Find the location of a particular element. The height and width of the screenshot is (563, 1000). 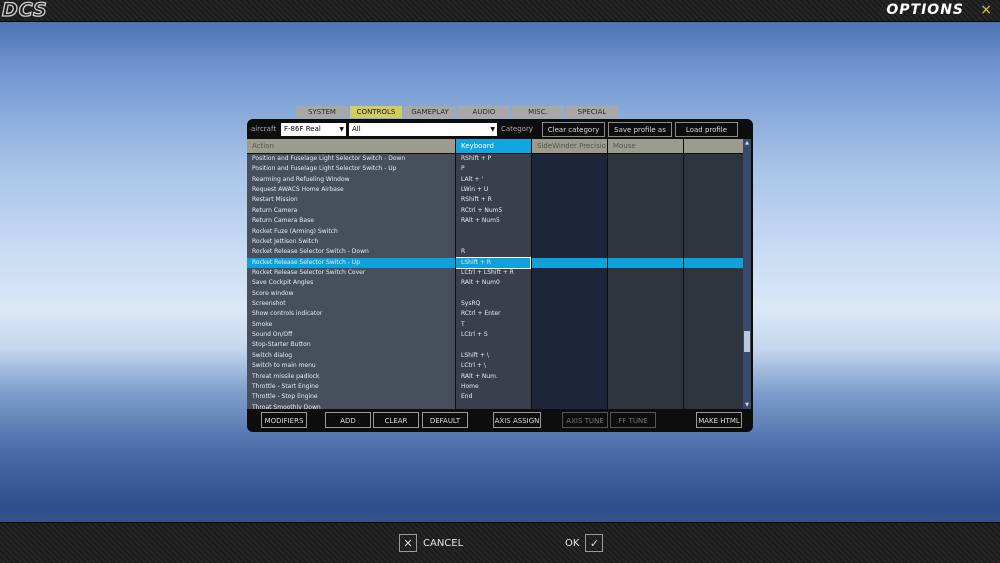

action-cell: Smoke is located at coordinates (262, 324).